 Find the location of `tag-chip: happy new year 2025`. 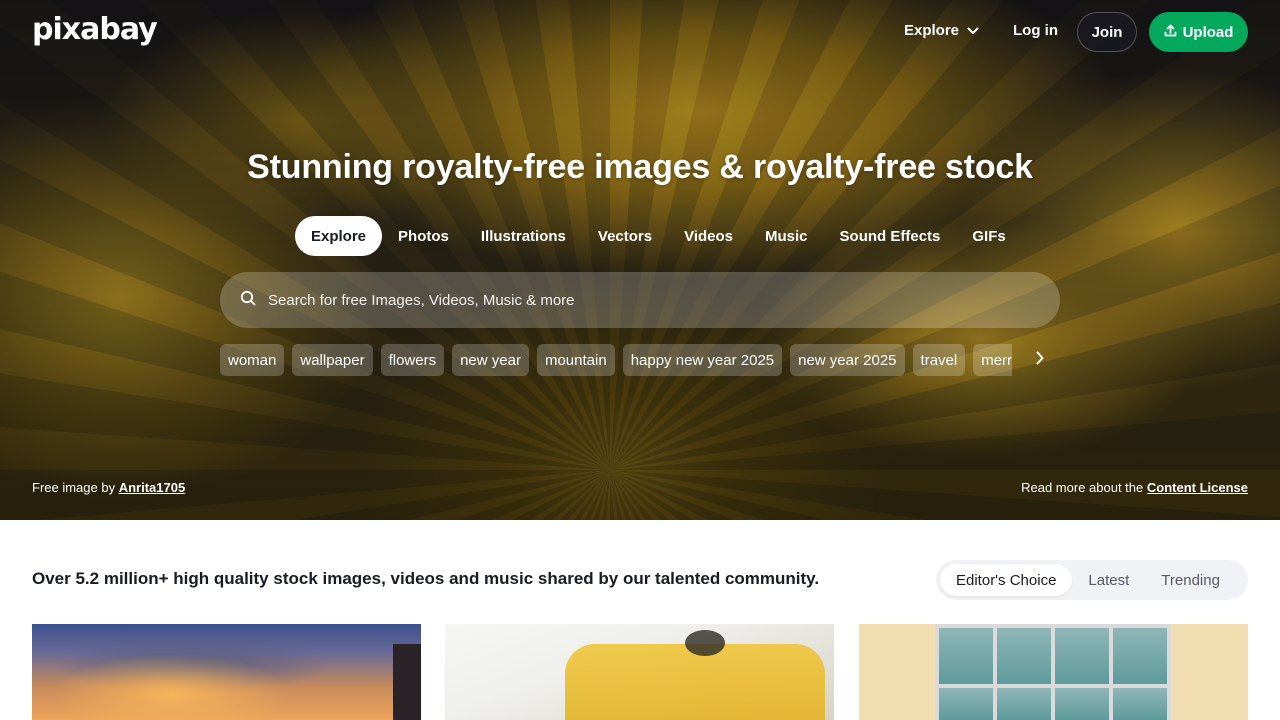

tag-chip: happy new year 2025 is located at coordinates (702, 360).